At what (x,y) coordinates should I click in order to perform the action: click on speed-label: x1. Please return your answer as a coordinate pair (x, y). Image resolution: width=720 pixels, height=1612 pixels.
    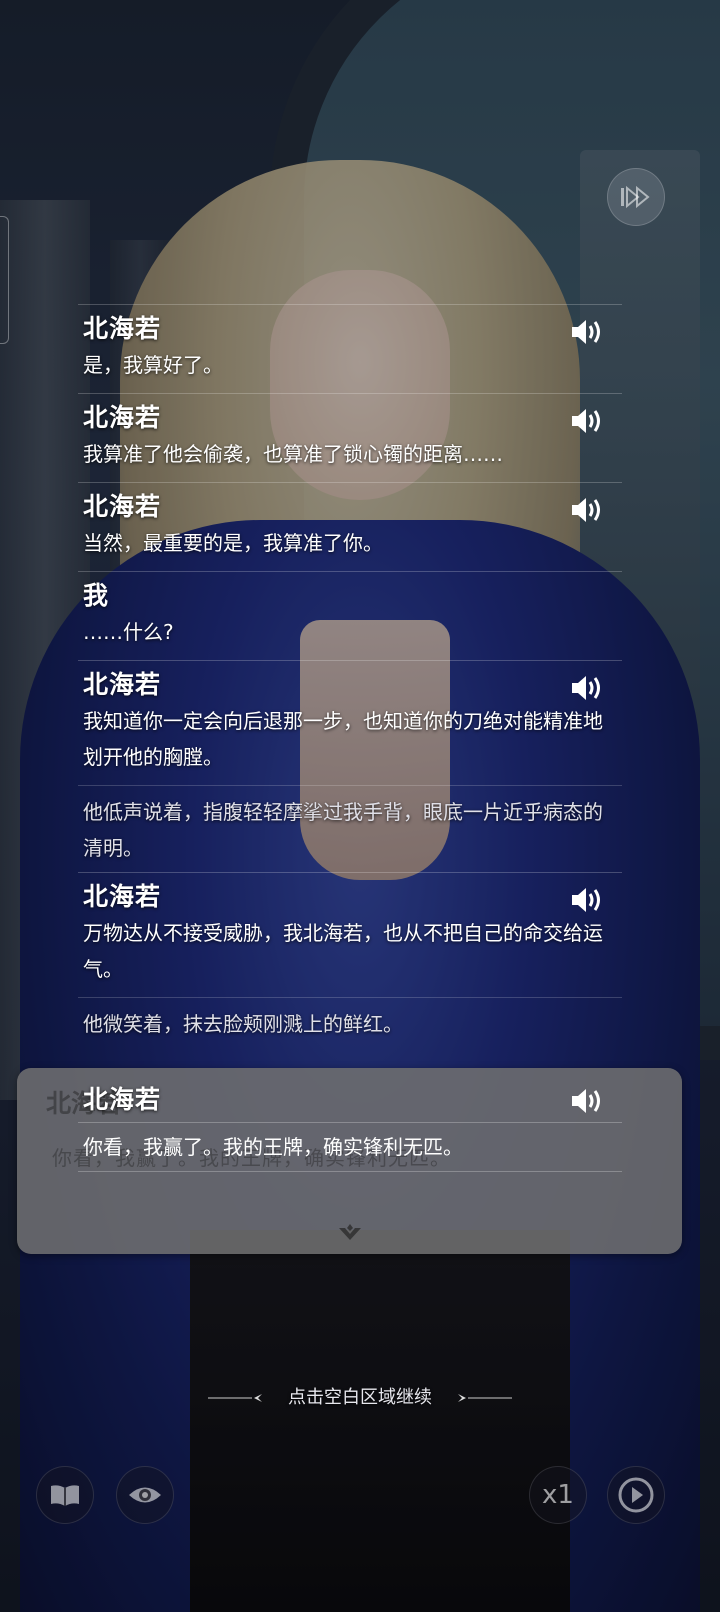
    Looking at the image, I should click on (558, 1495).